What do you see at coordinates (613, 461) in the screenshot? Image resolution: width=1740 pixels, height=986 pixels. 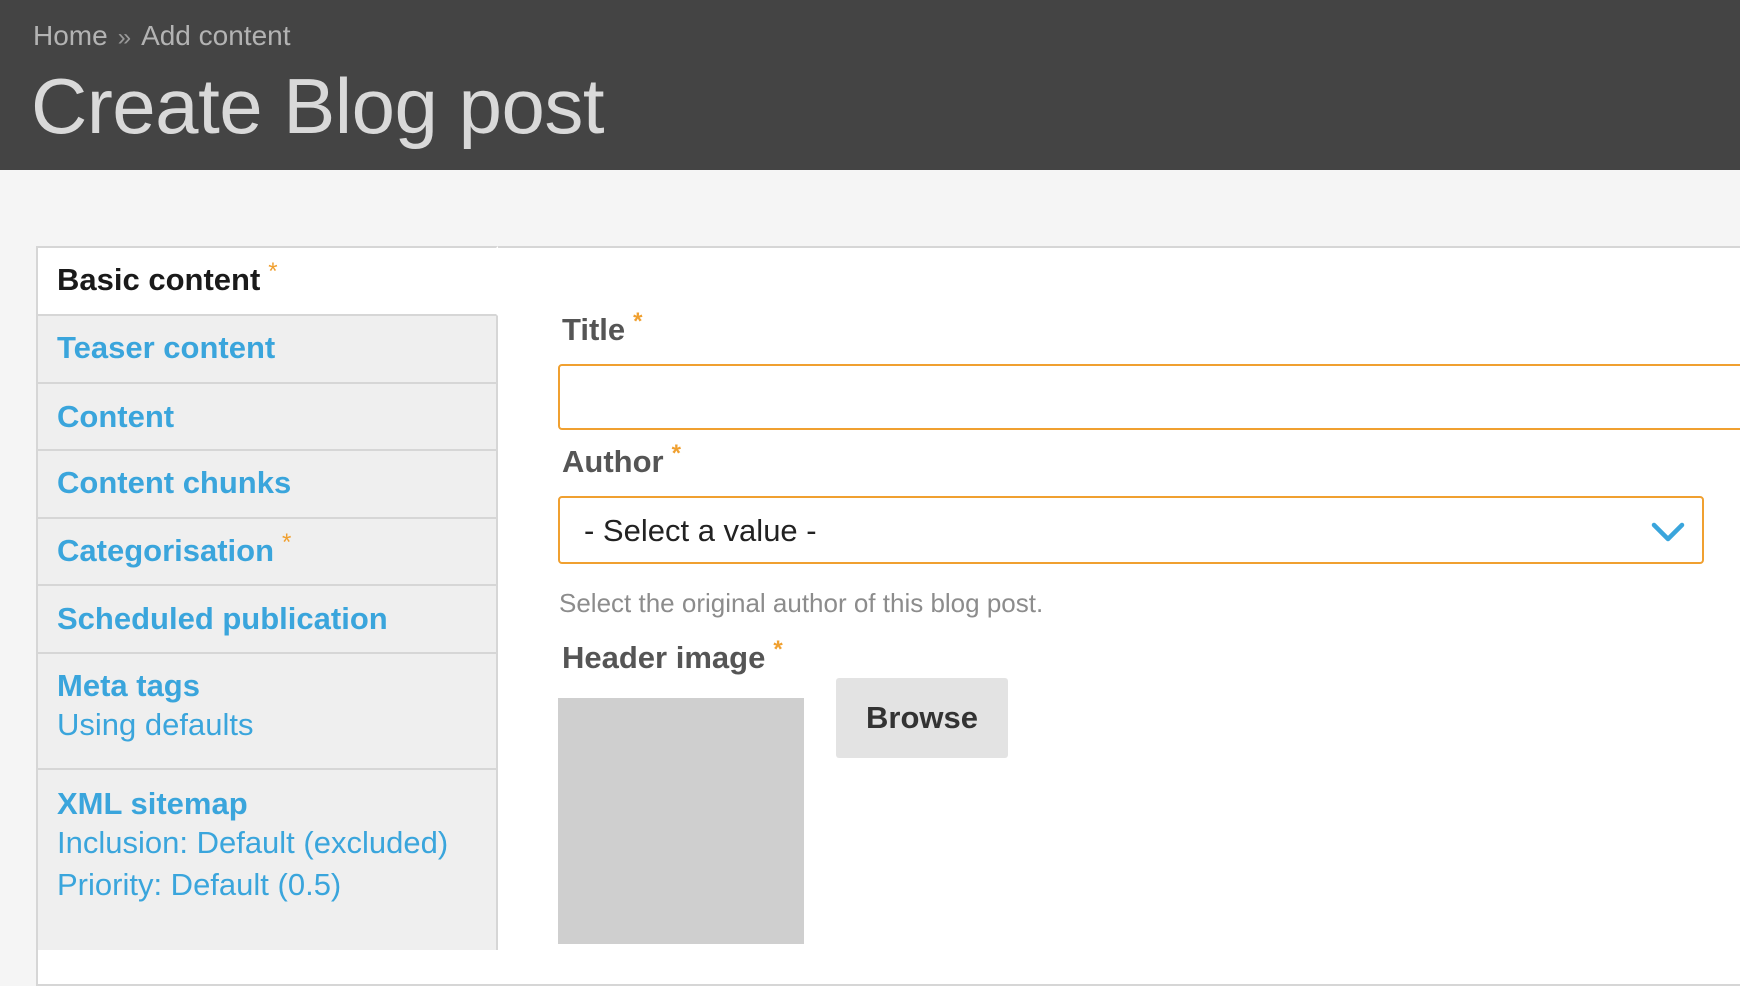 I see `author-label-text: Author` at bounding box center [613, 461].